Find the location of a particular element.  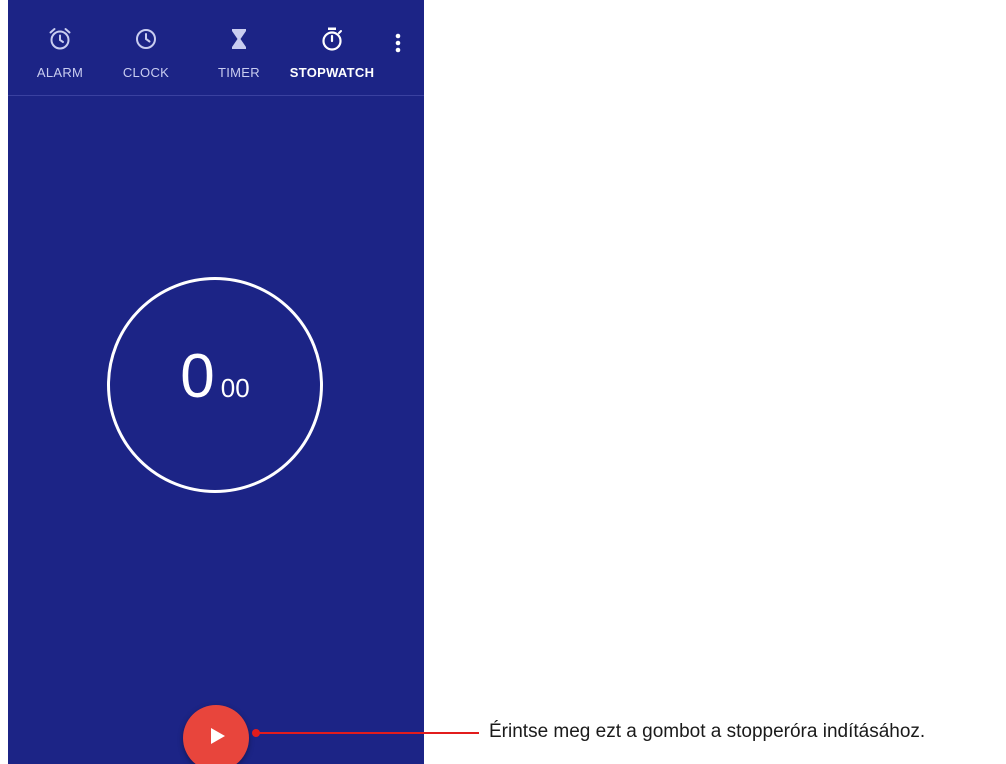

tab-label: TIMER is located at coordinates (239, 72).